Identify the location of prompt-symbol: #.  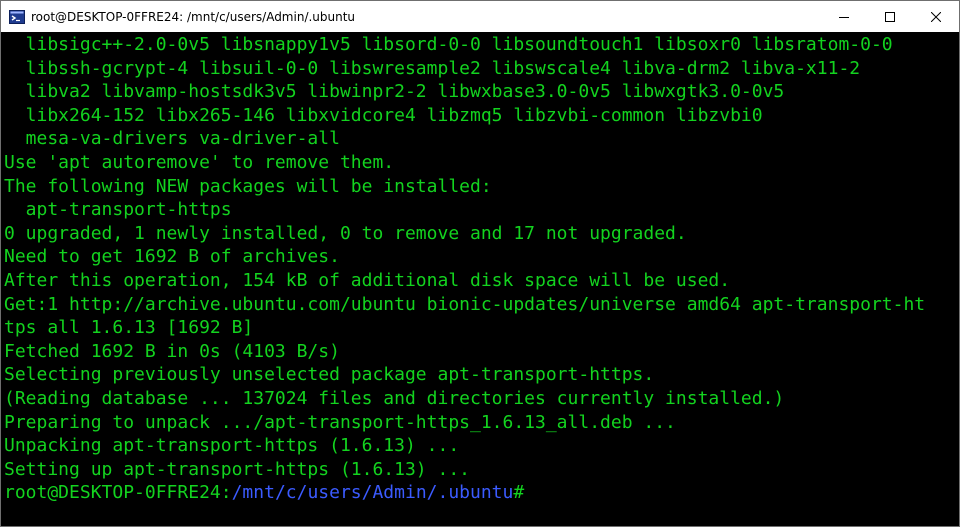
(519, 493).